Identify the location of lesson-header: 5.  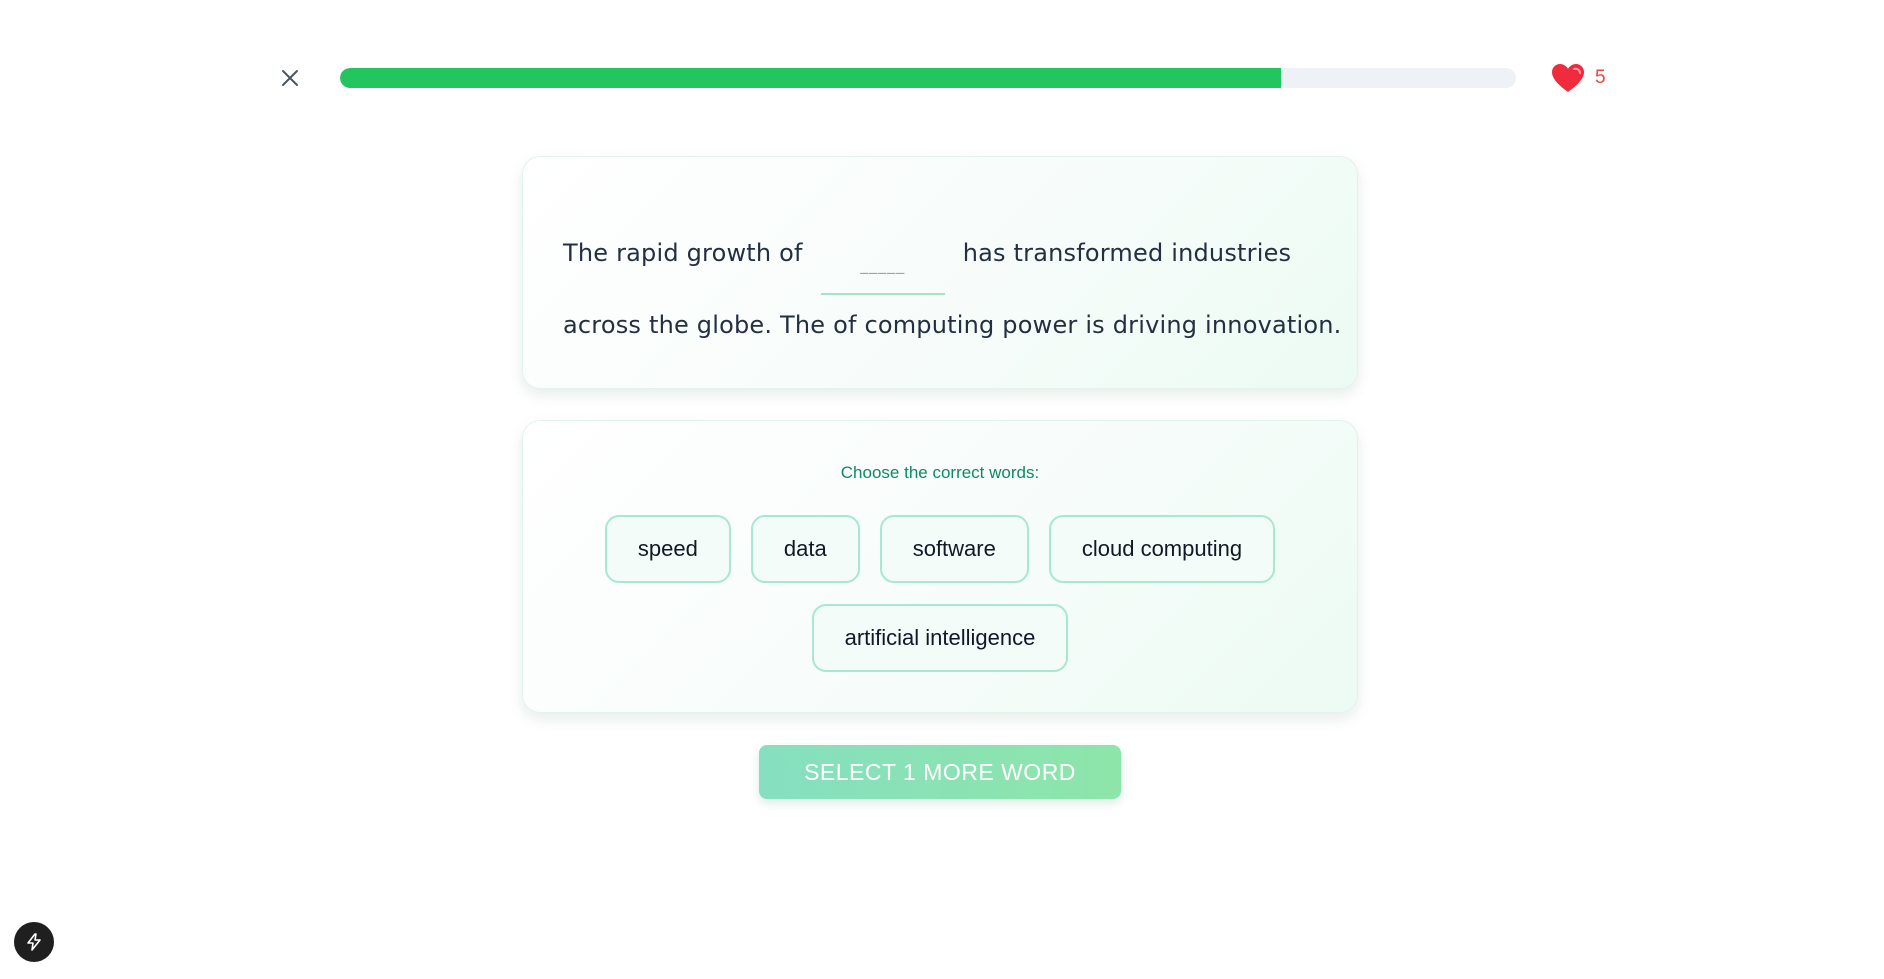
(942, 78).